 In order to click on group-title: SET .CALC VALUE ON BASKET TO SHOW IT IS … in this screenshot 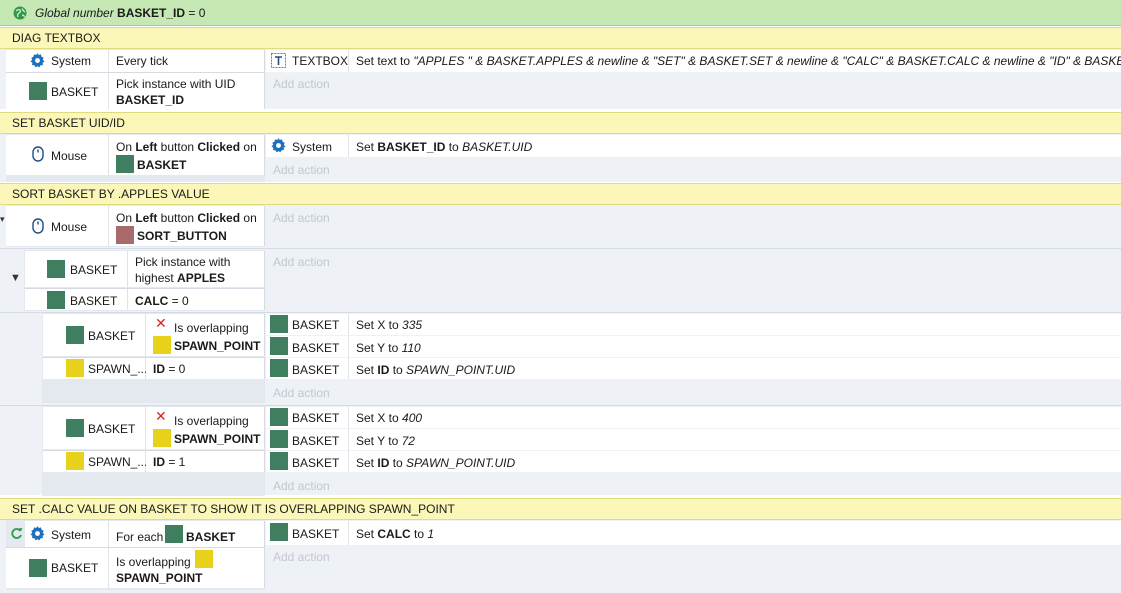, I will do `click(233, 509)`.